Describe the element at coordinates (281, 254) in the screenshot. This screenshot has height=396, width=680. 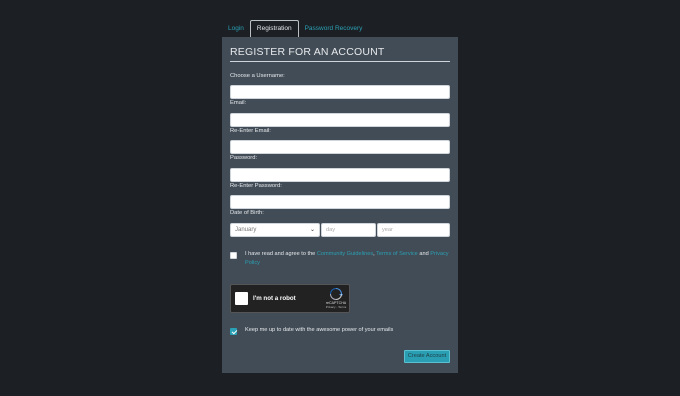
I see `agree-prefix: I have read and agree to the` at that location.